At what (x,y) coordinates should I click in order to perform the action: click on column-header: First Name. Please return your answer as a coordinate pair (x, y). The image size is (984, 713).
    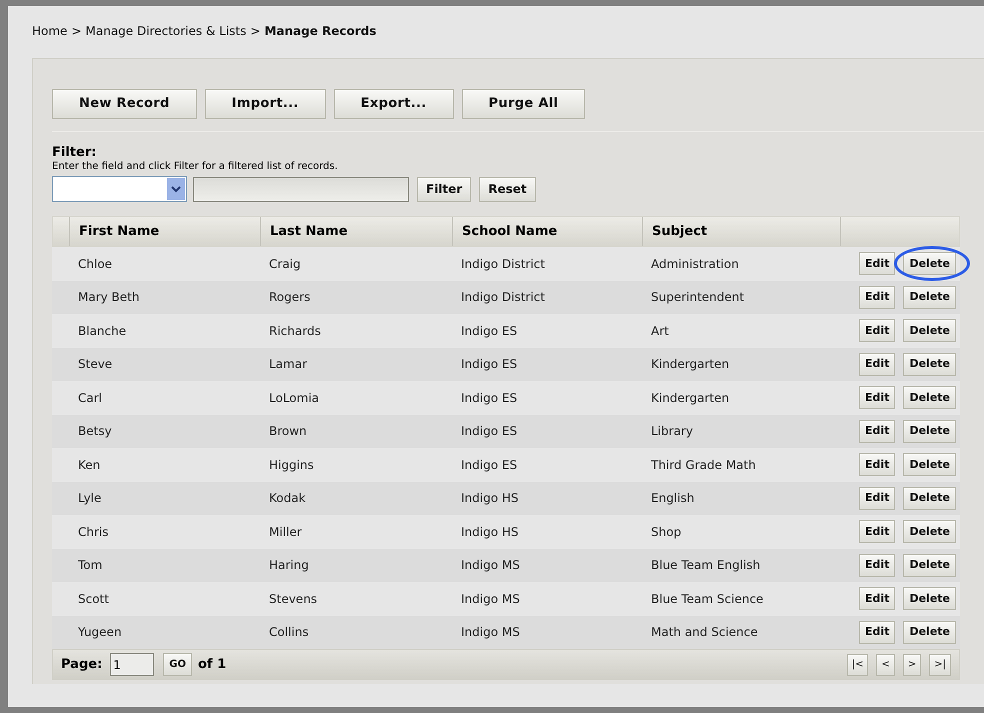
    Looking at the image, I should click on (165, 231).